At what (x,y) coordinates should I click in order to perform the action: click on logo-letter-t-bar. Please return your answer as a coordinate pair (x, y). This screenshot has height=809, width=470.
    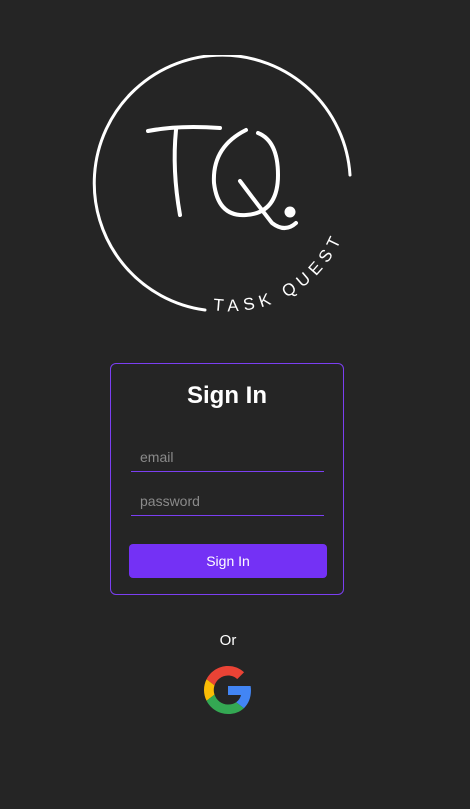
    Looking at the image, I should click on (184, 129).